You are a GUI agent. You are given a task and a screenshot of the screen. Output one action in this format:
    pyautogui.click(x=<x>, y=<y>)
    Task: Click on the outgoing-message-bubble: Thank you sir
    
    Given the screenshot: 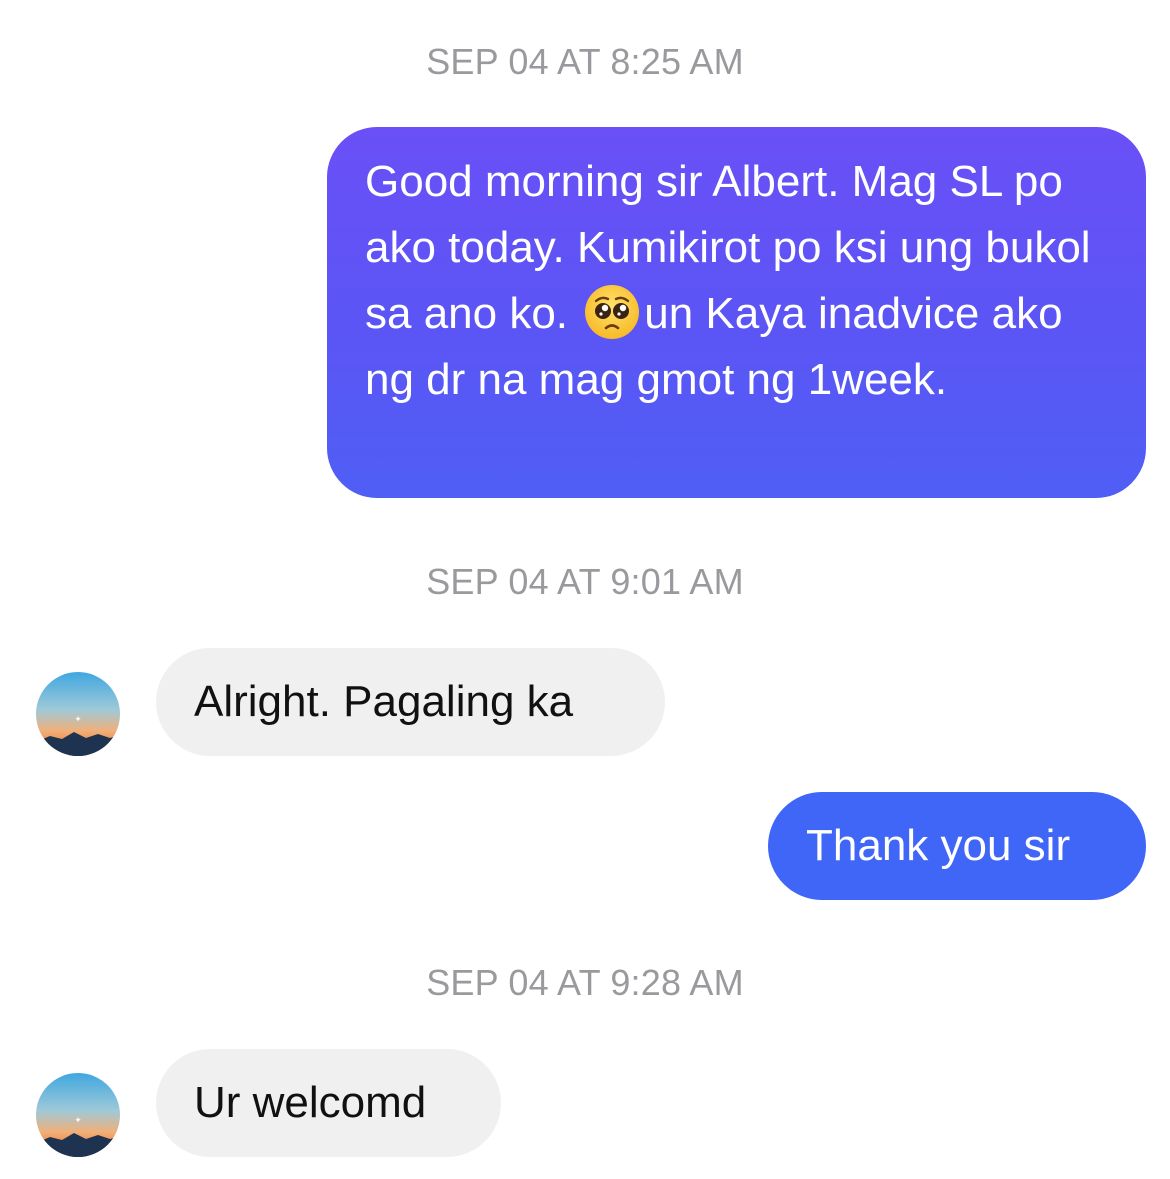 What is the action you would take?
    pyautogui.click(x=957, y=846)
    